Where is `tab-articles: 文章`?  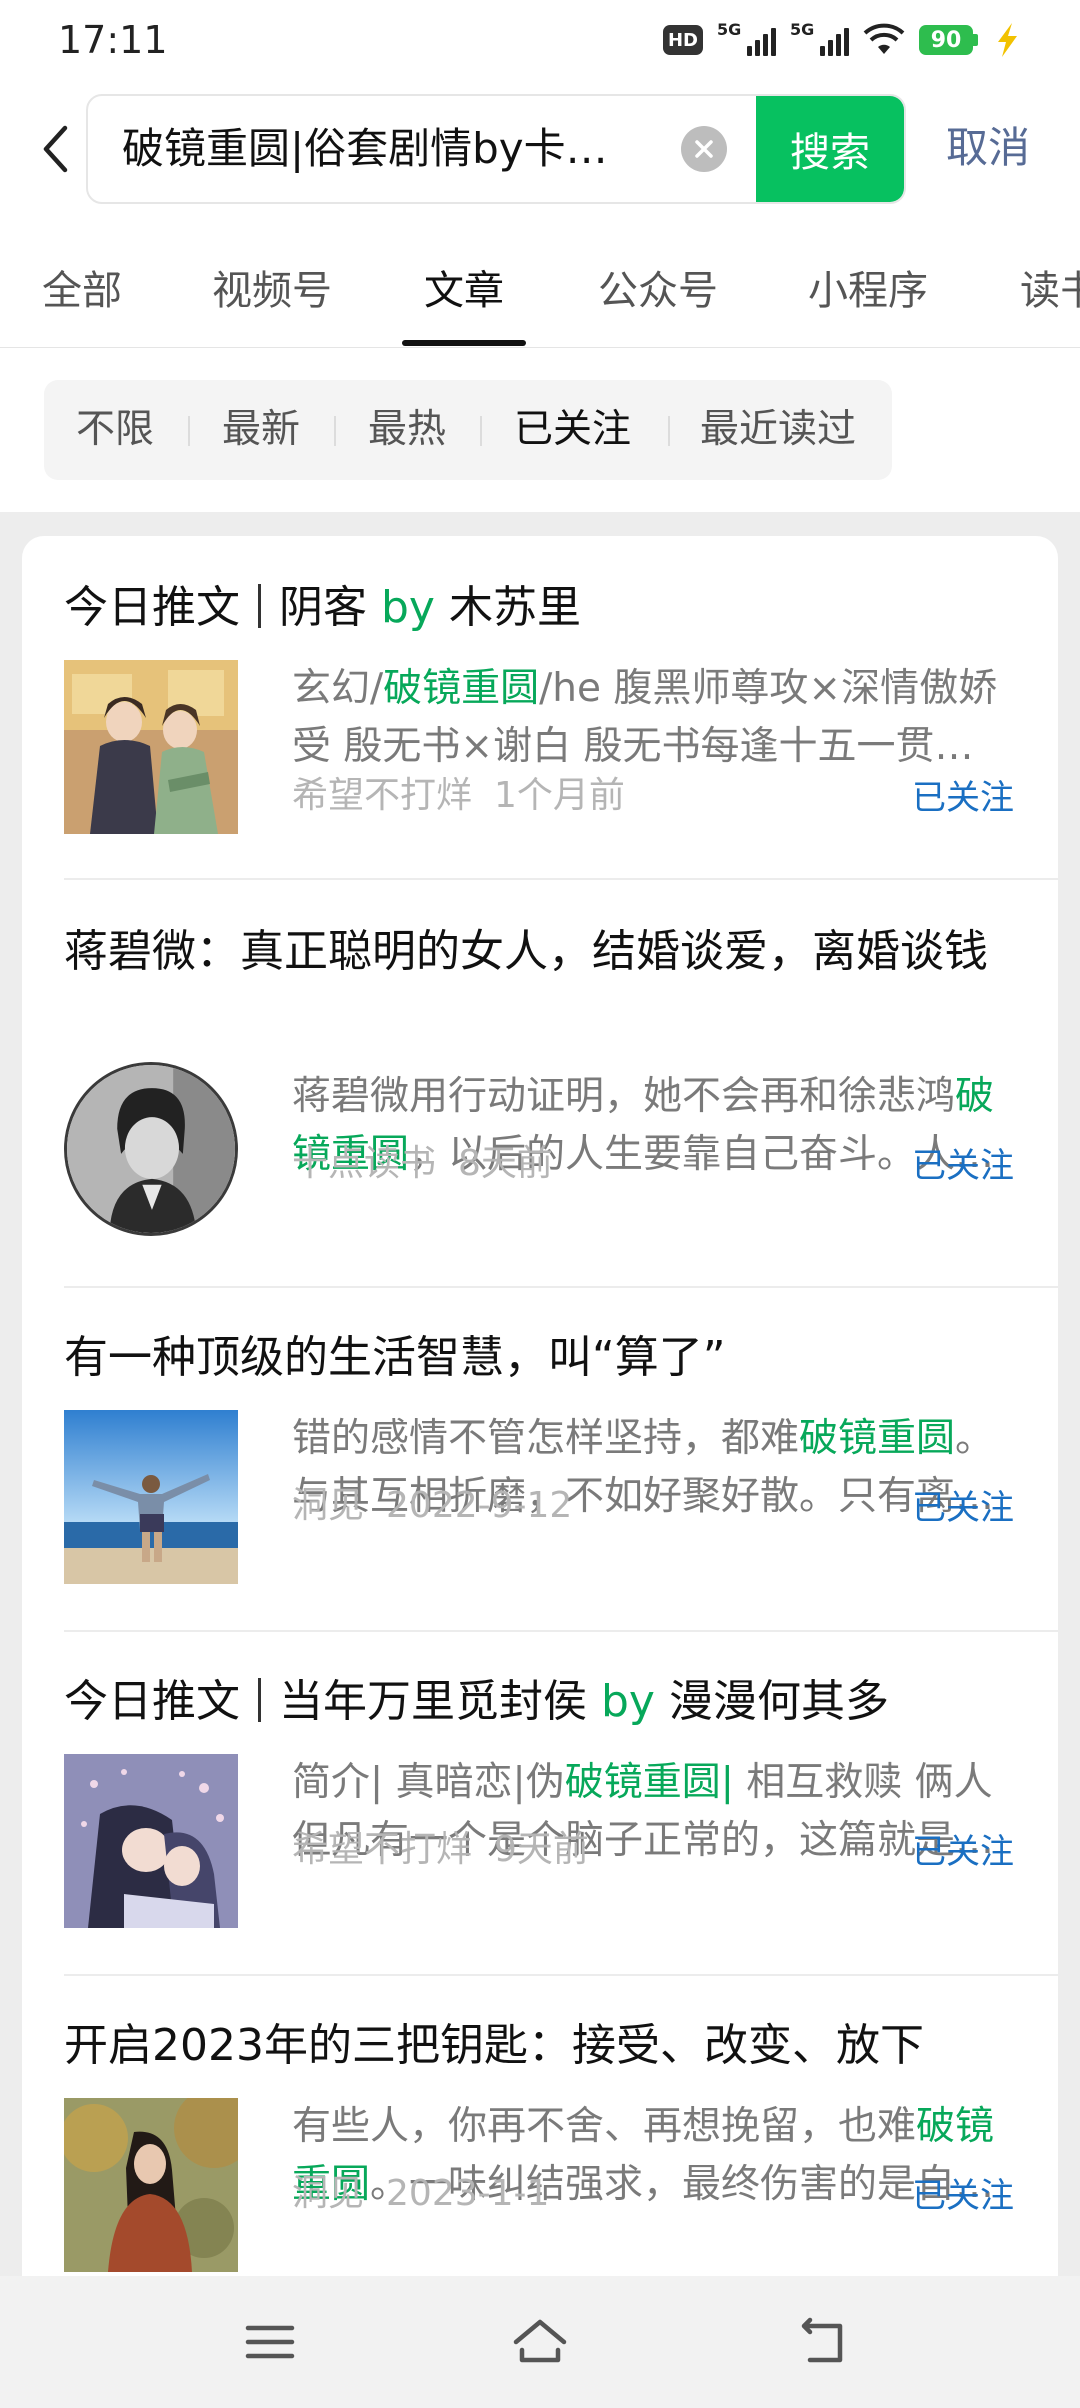
tab-articles: 文章 is located at coordinates (464, 287).